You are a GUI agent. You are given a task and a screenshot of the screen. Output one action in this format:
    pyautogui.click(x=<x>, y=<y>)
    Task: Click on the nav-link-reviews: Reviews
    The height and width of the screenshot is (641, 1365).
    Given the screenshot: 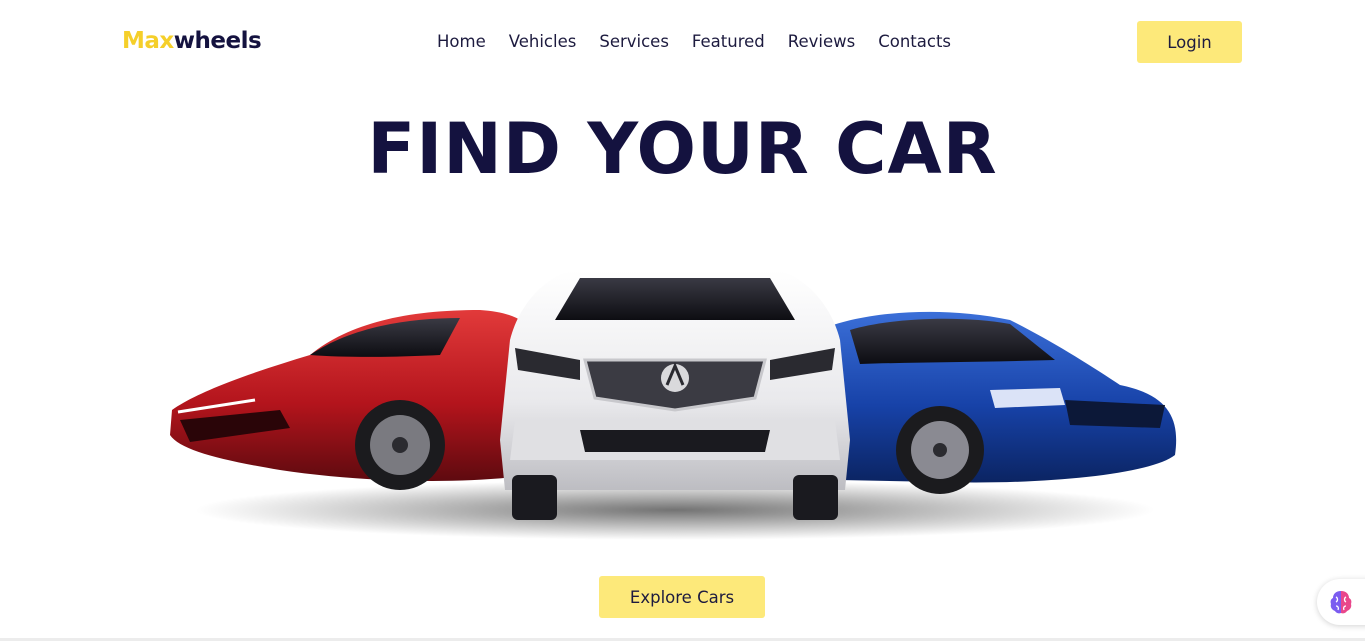 What is the action you would take?
    pyautogui.click(x=821, y=42)
    